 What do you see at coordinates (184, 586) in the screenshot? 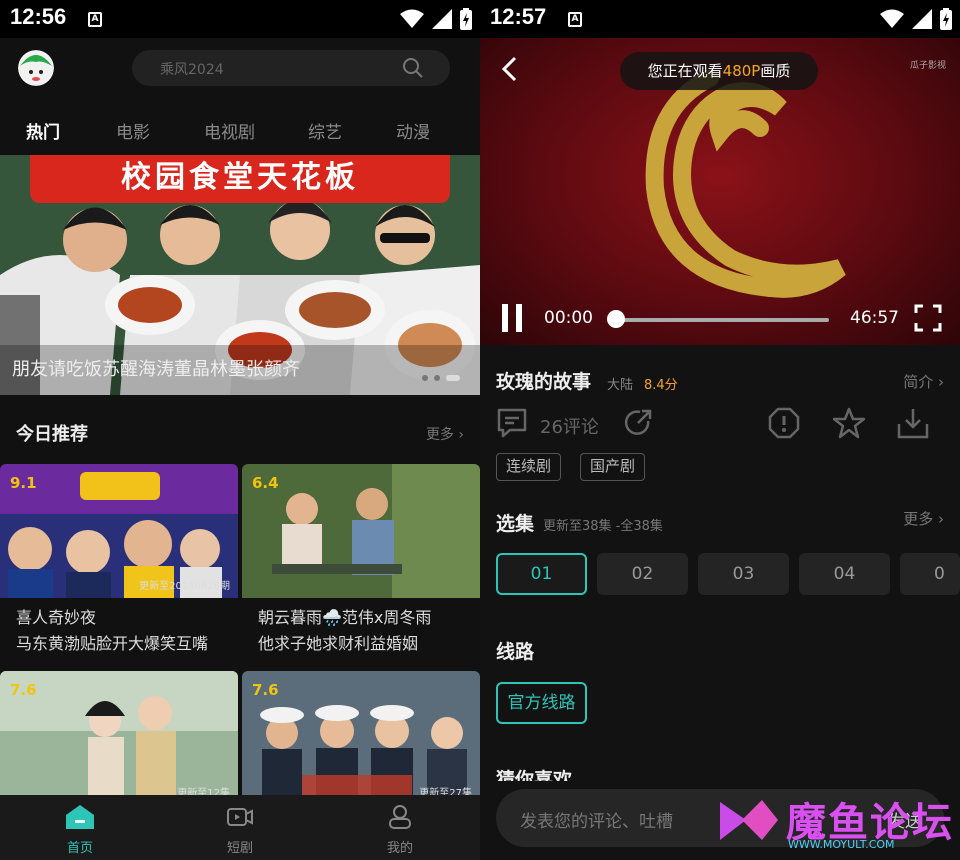
I see `card-episode: 更新至20240628期` at bounding box center [184, 586].